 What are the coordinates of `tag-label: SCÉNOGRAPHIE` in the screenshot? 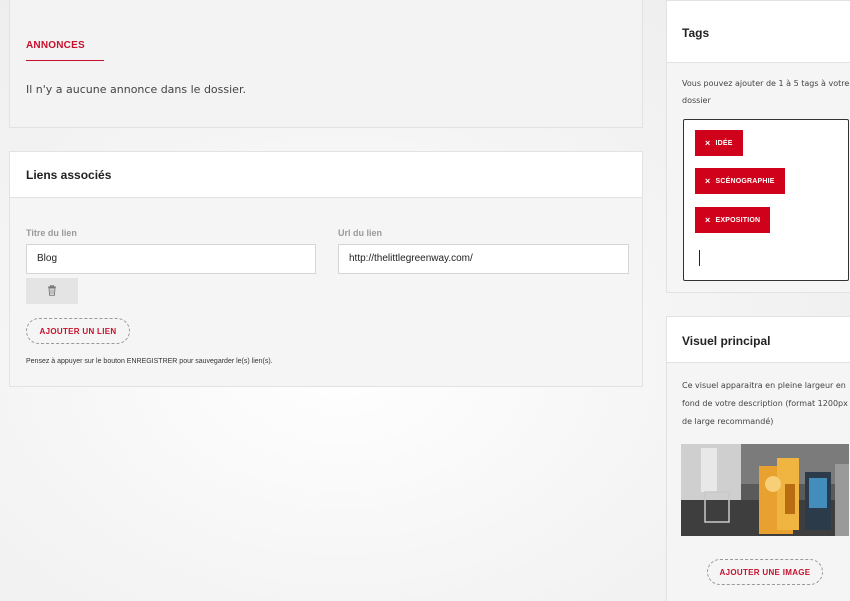 It's located at (745, 181).